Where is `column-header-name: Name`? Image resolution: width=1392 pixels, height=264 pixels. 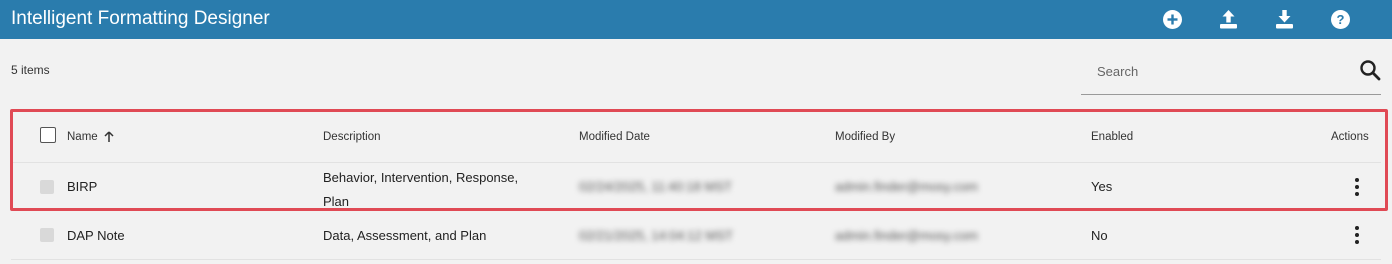 column-header-name: Name is located at coordinates (90, 137).